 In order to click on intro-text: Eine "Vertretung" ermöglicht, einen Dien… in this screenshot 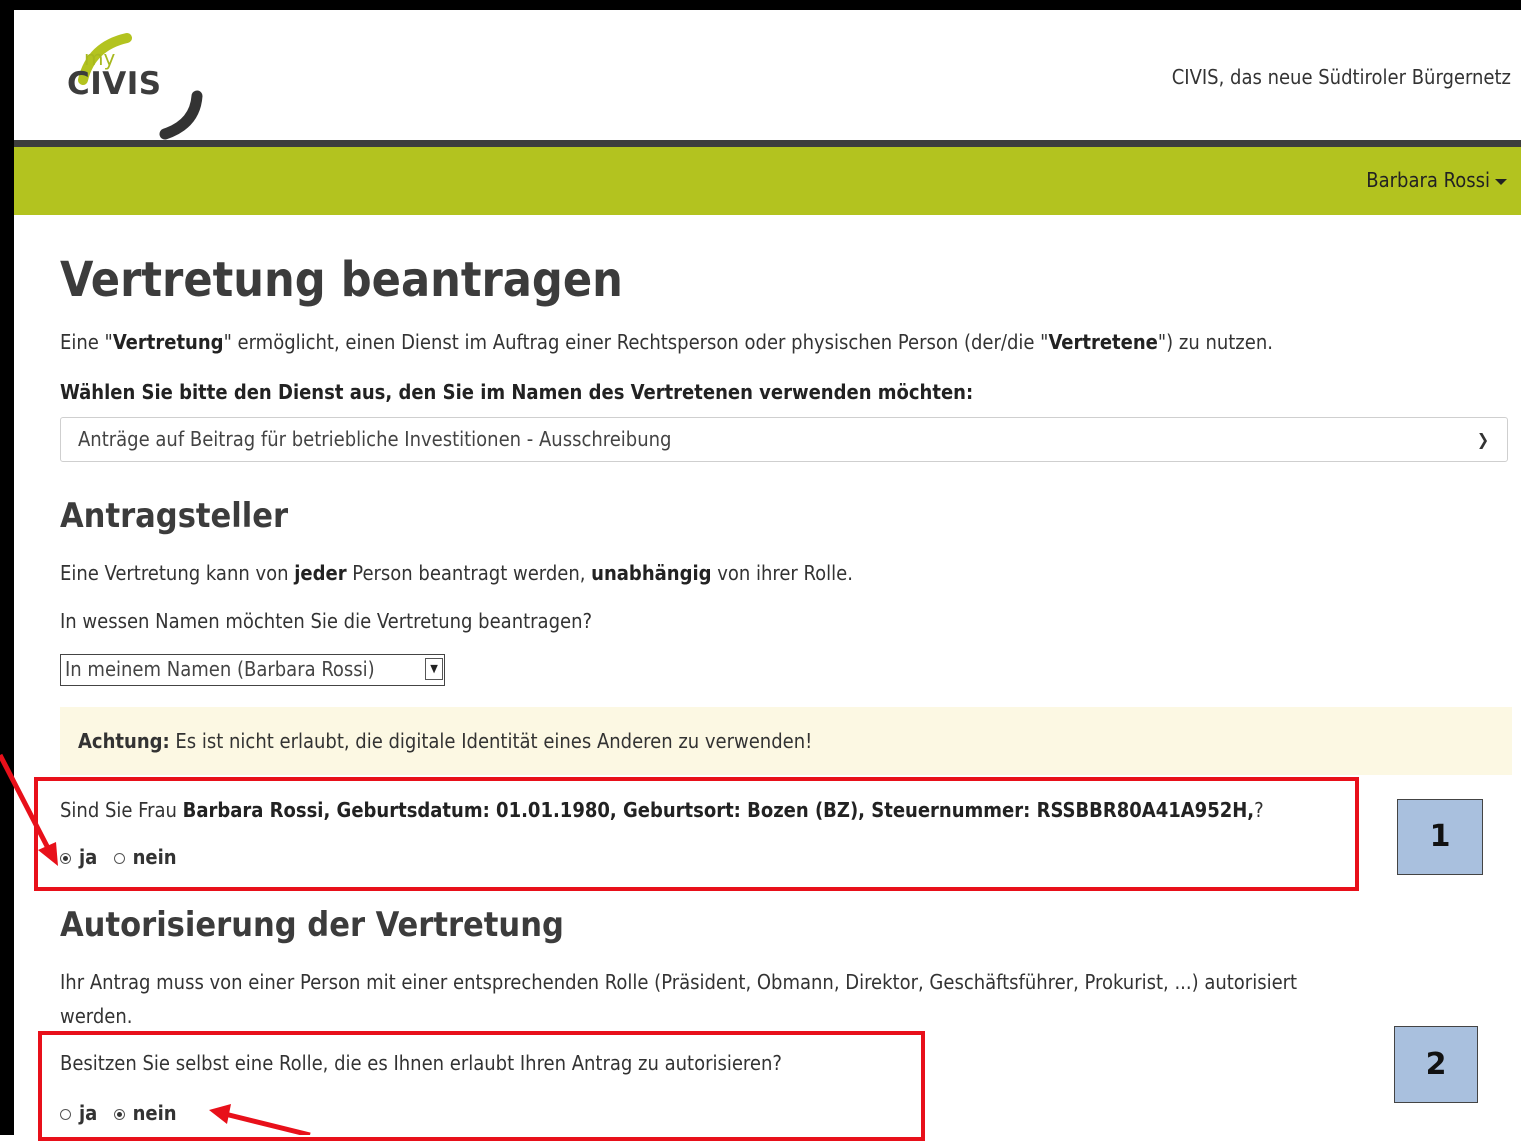, I will do `click(666, 342)`.